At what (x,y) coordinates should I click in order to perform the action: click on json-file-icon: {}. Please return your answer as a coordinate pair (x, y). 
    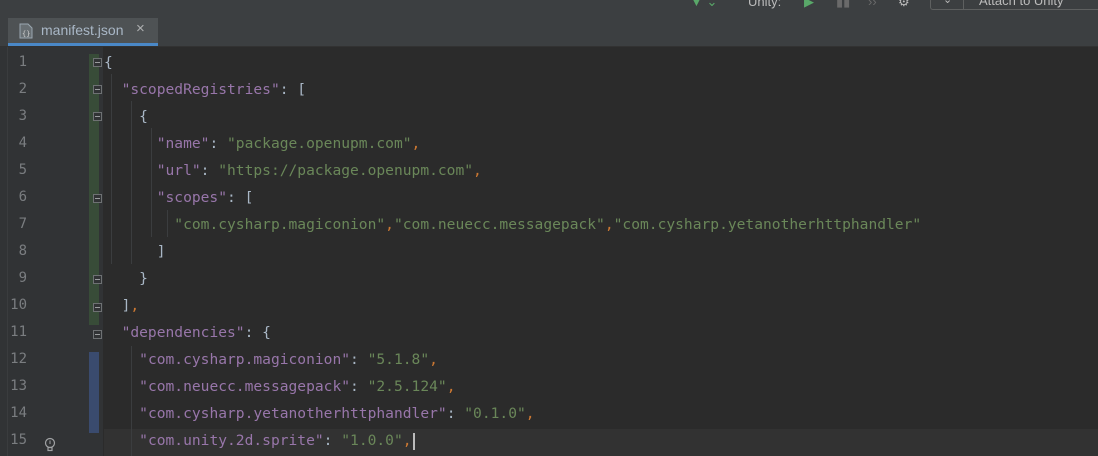
    Looking at the image, I should click on (26, 31).